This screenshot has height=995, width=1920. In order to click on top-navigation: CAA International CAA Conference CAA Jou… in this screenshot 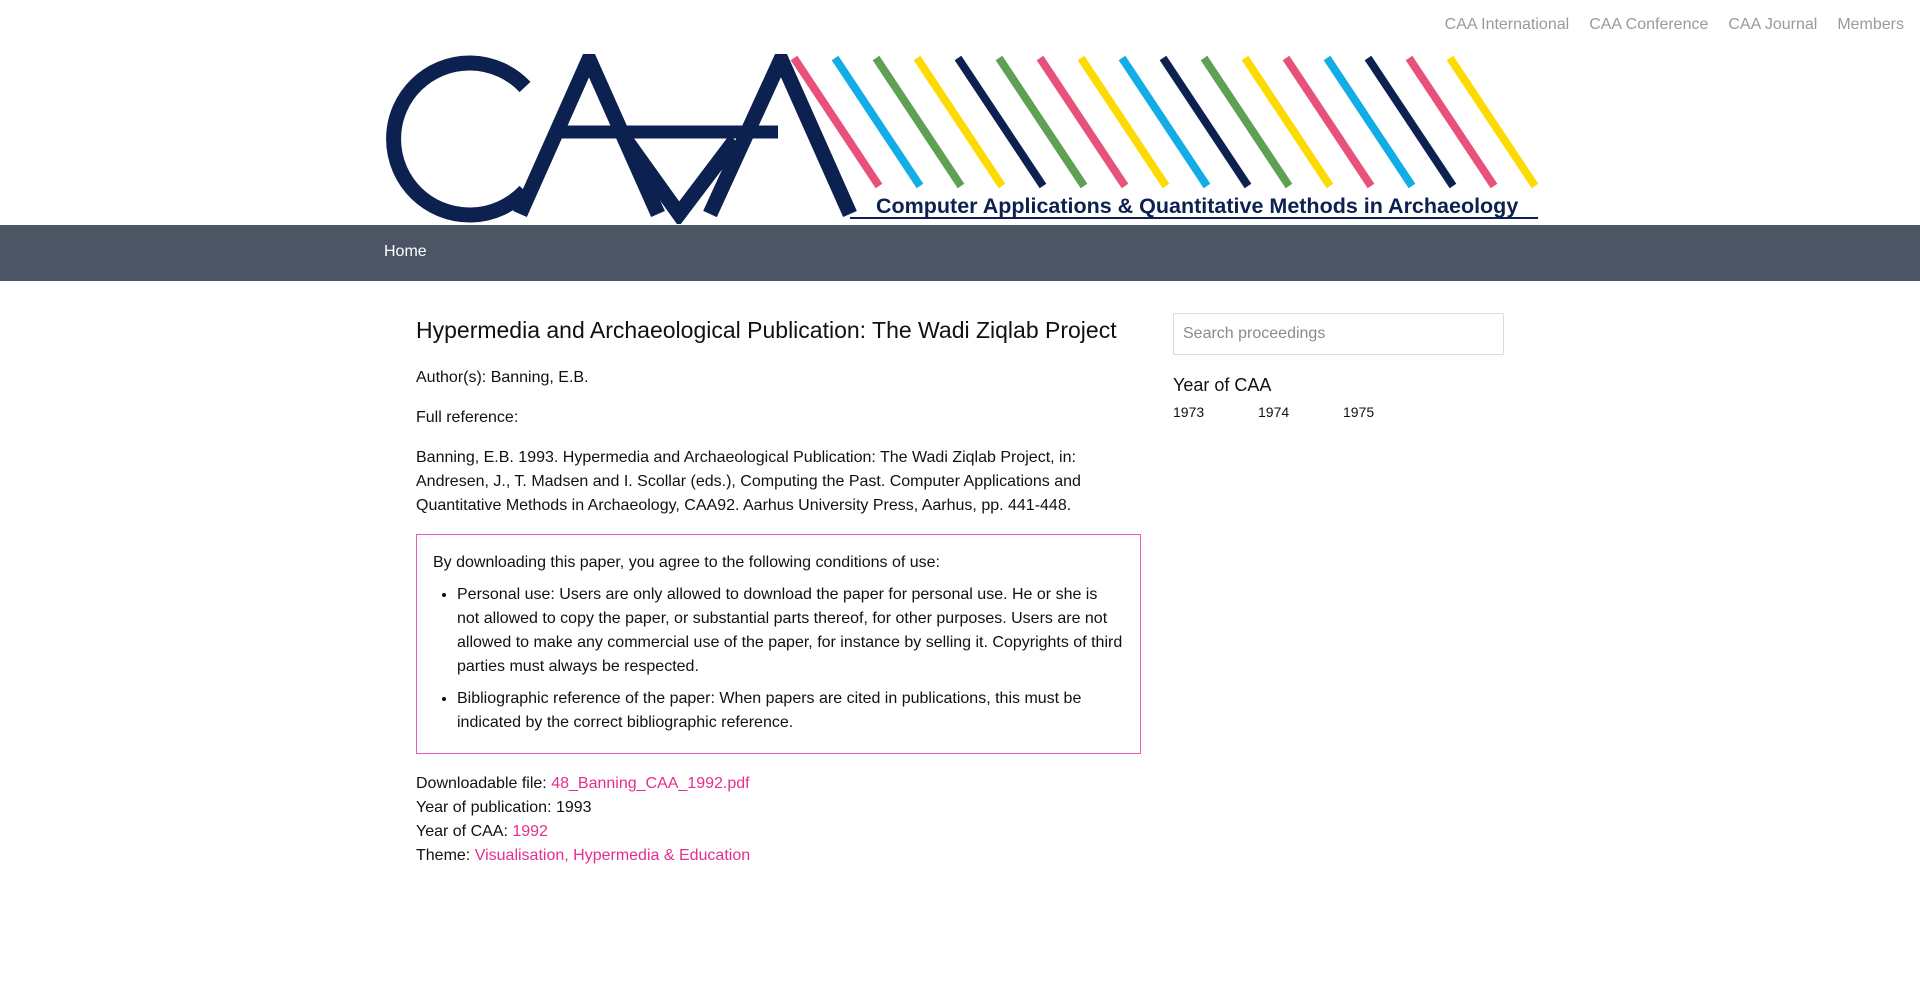, I will do `click(1674, 25)`.